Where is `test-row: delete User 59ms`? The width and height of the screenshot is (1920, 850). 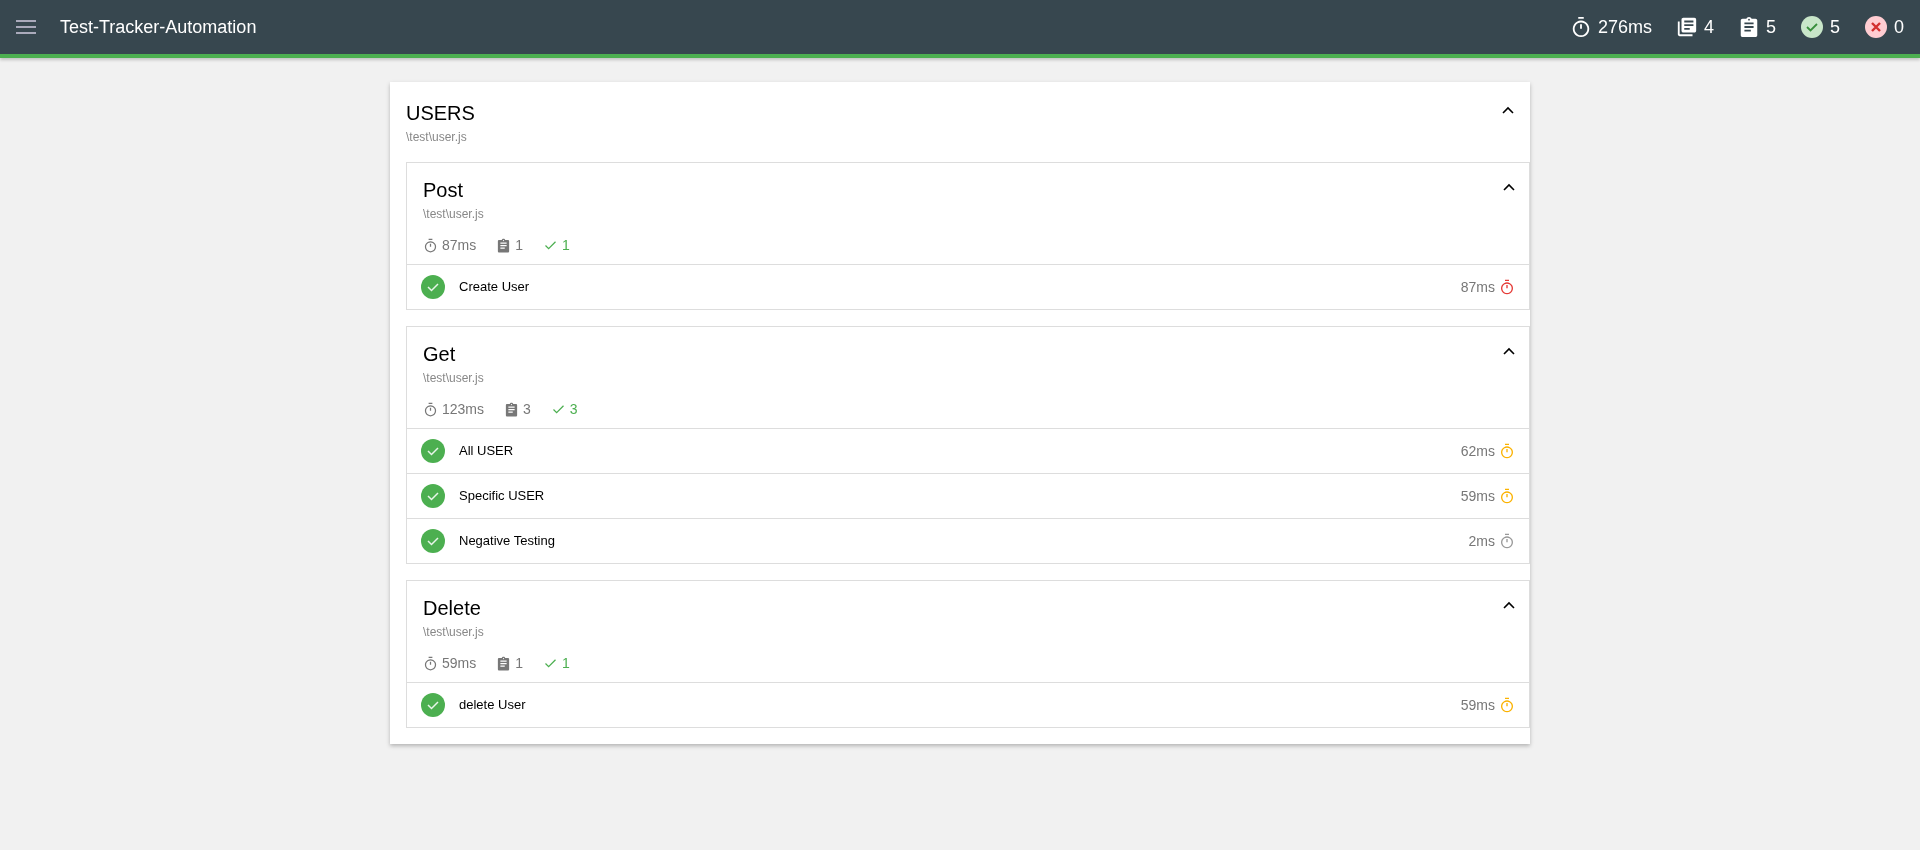 test-row: delete User 59ms is located at coordinates (968, 704).